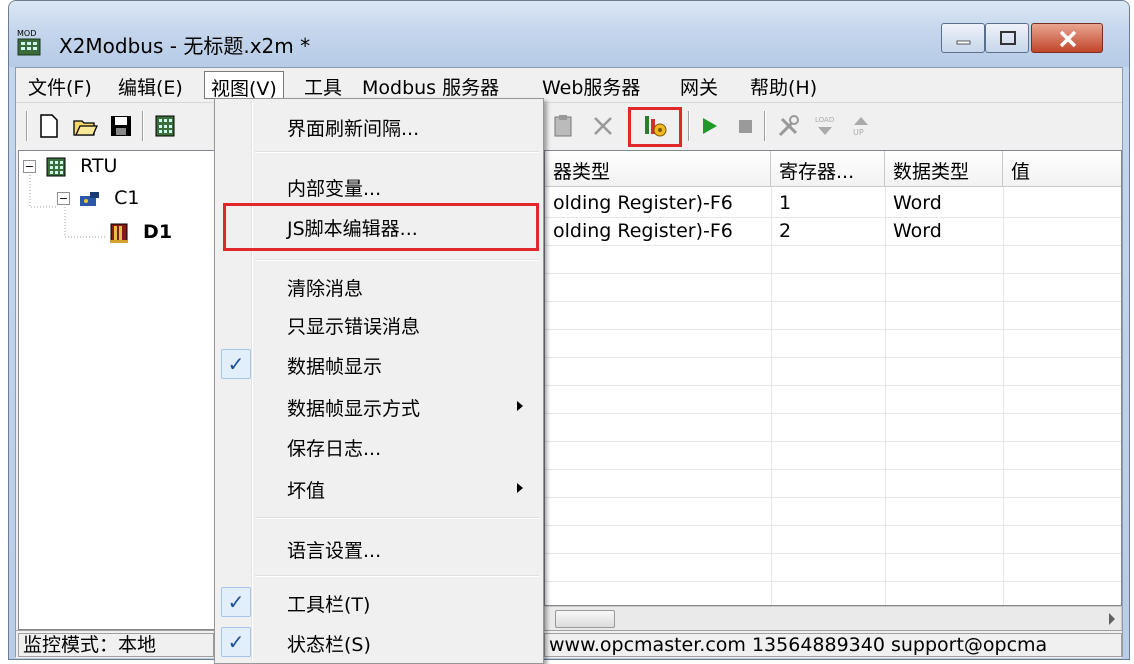  Describe the element at coordinates (569, 34) in the screenshot. I see `title-bar: MOD X2Modbus - 无标题.x2m *` at that location.